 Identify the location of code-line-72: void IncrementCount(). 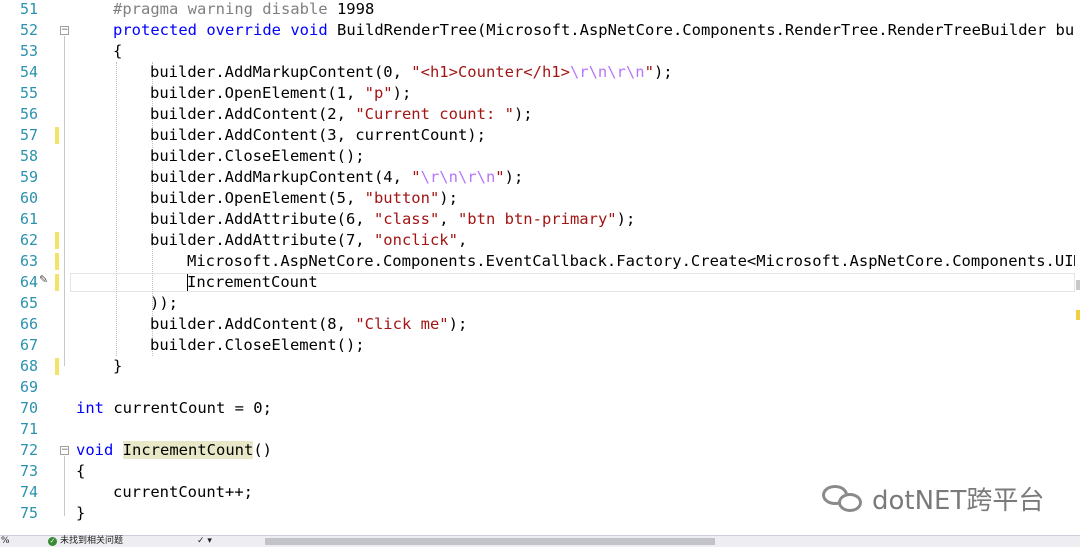
(174, 450).